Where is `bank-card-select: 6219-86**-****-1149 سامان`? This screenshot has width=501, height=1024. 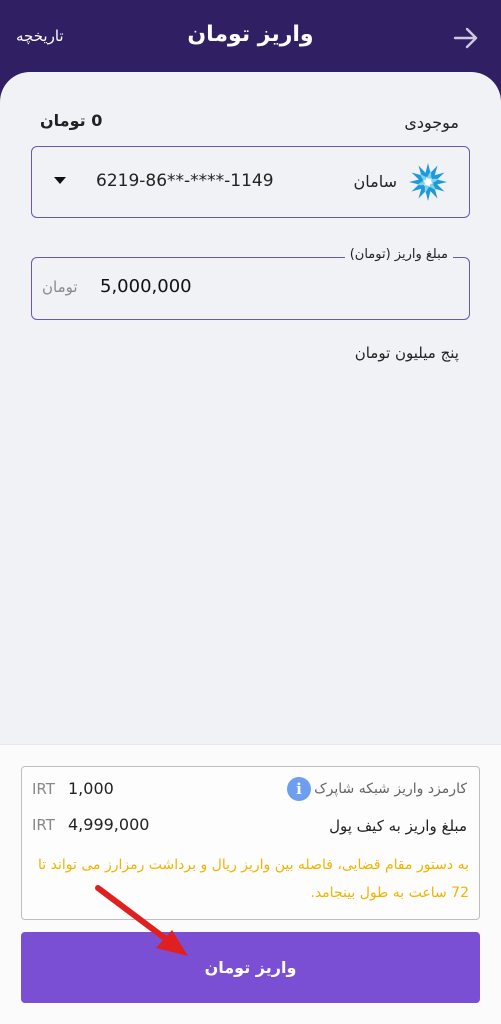
bank-card-select: 6219-86**-****-1149 سامان is located at coordinates (250, 182).